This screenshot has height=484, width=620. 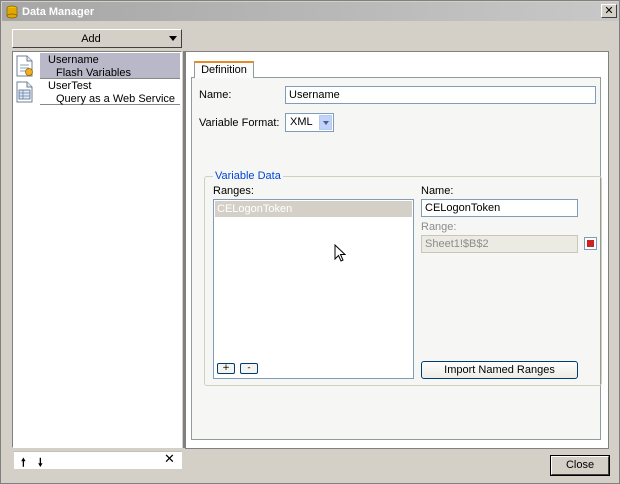 I want to click on title-bar: Data Manager ✕, so click(x=310, y=11).